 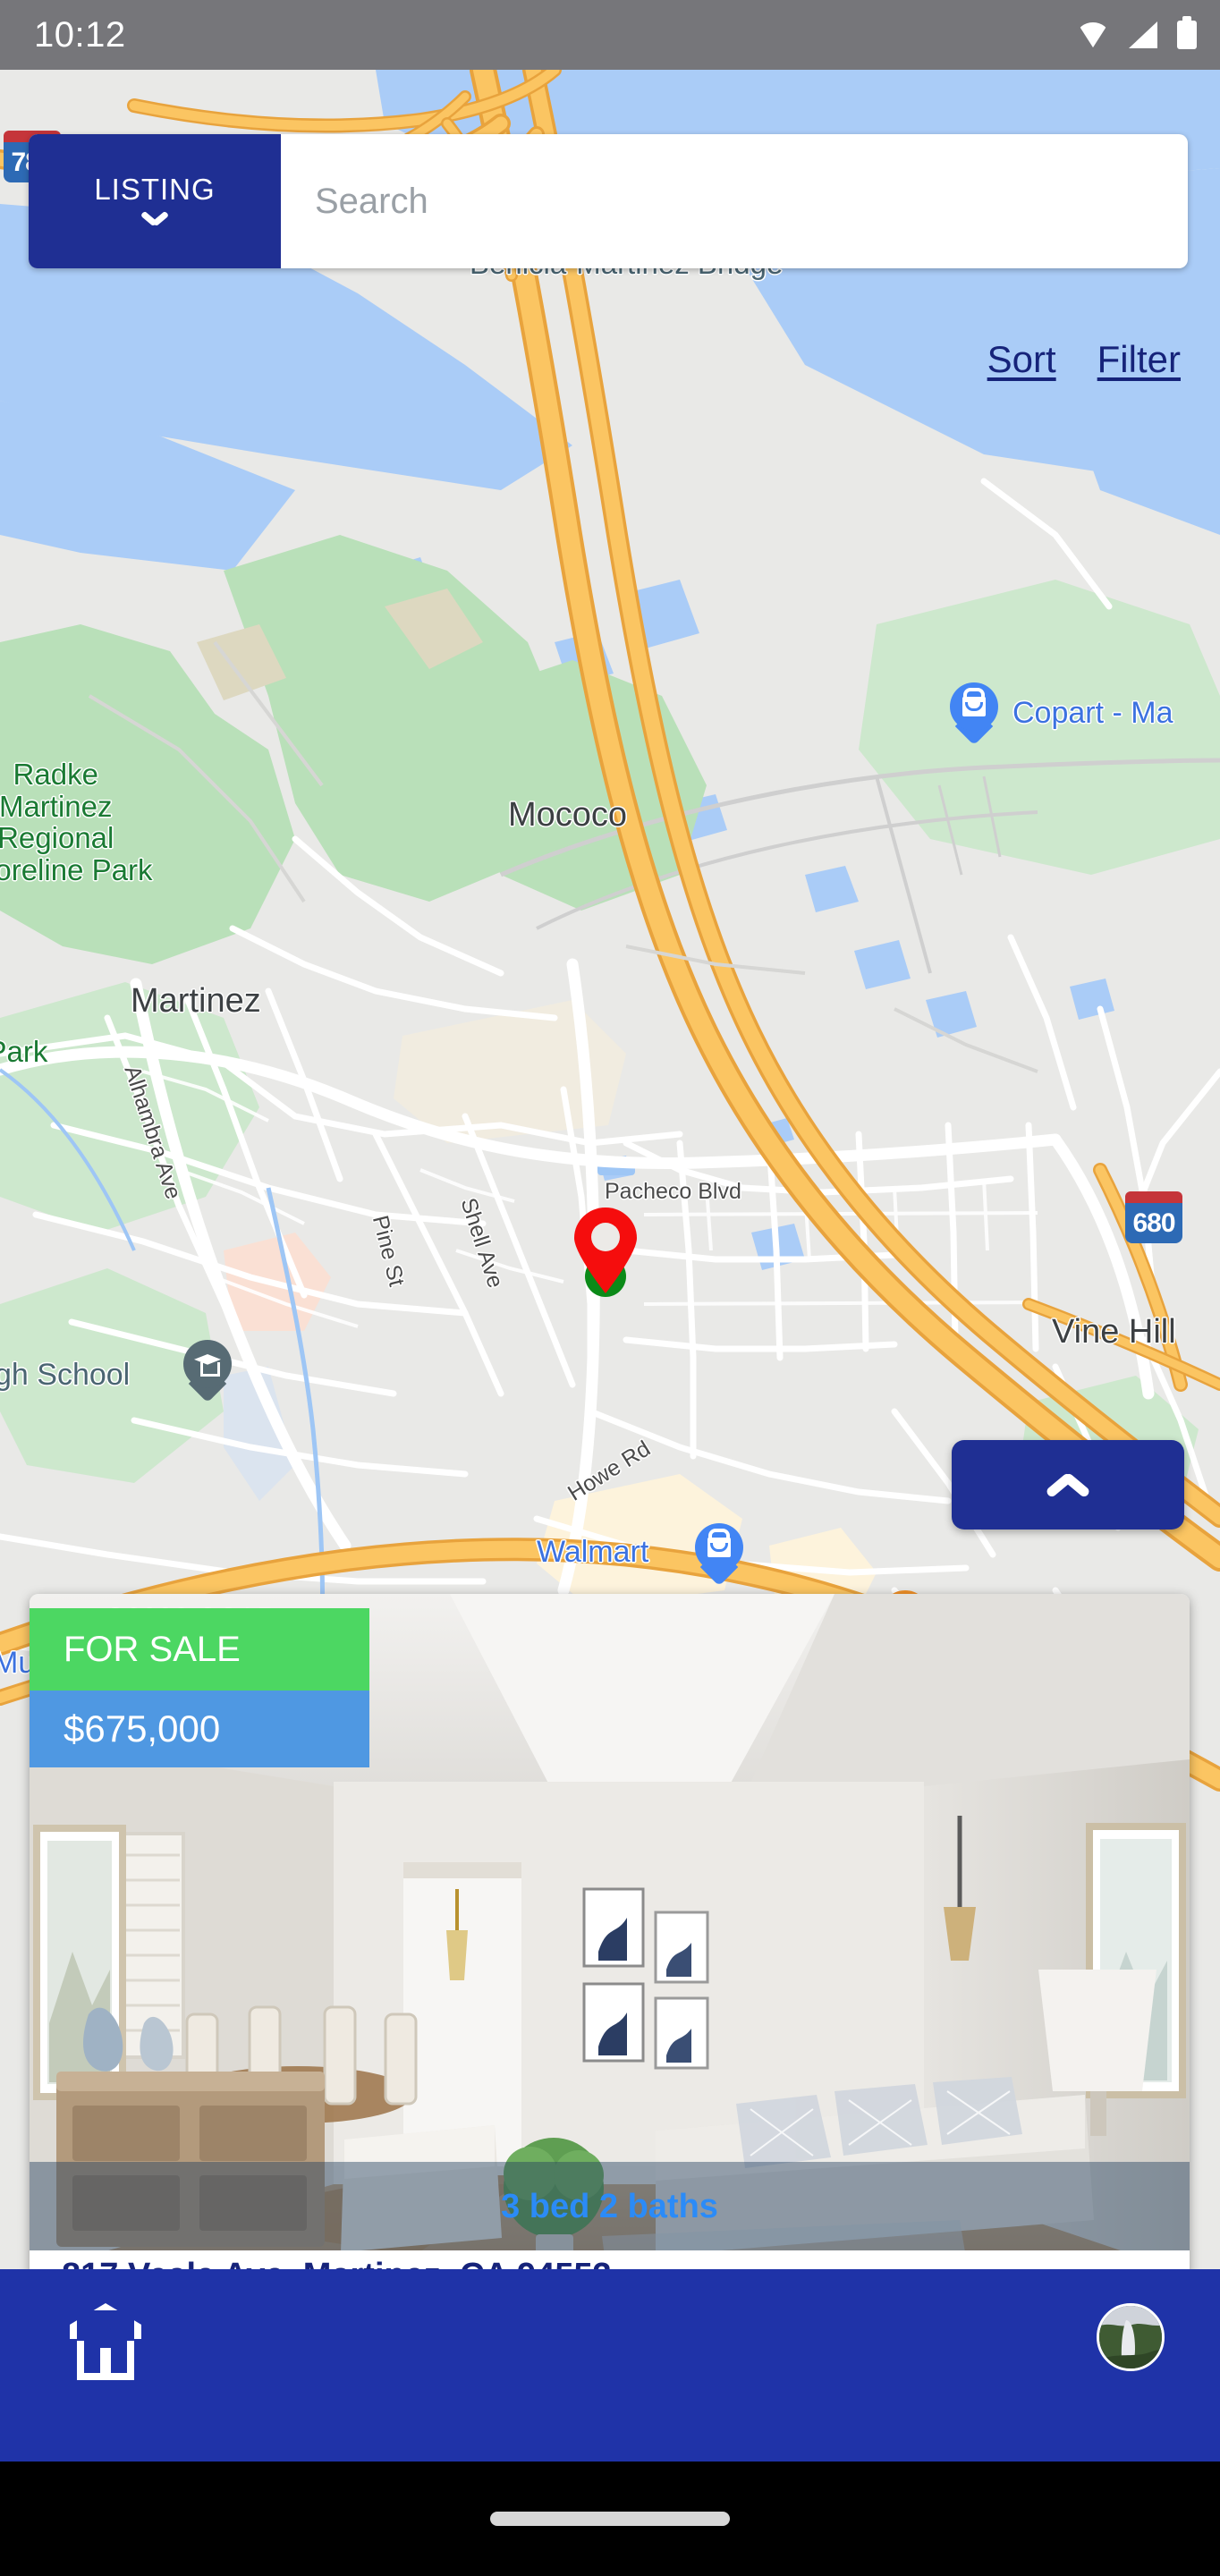 What do you see at coordinates (610, 2206) in the screenshot?
I see `beds-baths-text: 3 bed 2 baths` at bounding box center [610, 2206].